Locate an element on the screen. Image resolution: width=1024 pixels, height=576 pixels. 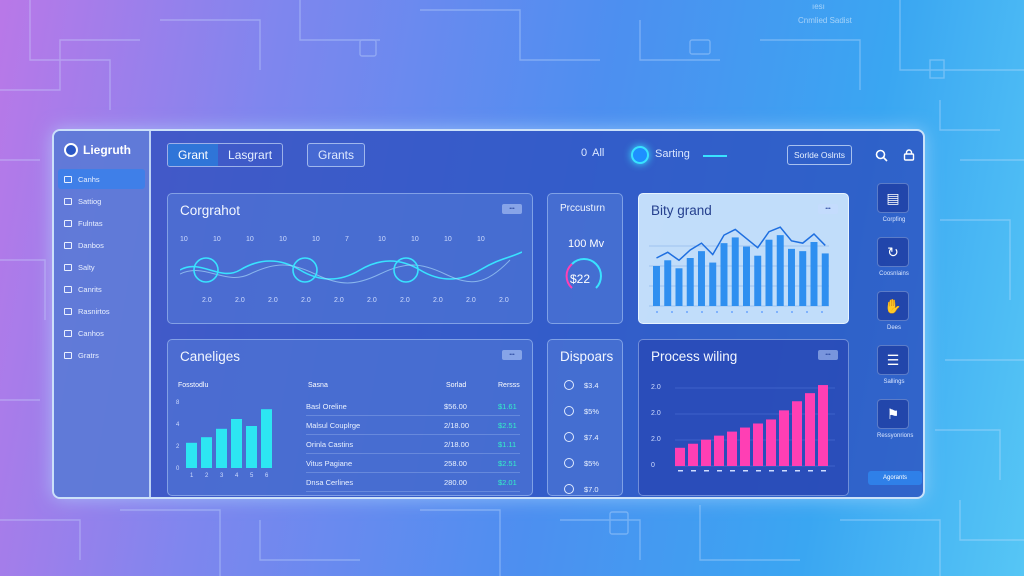
bity-bar-chart is located at coordinates (739, 269).